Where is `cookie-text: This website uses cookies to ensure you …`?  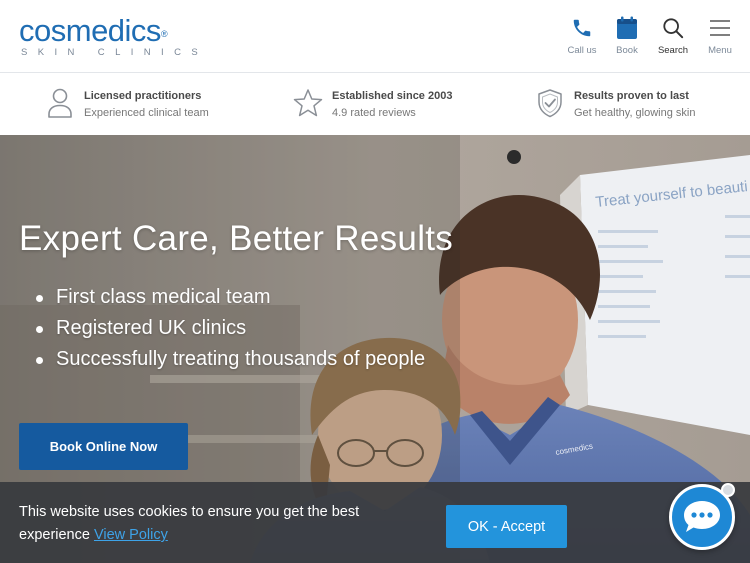
cookie-text: This website uses cookies to ensure you … is located at coordinates (189, 523).